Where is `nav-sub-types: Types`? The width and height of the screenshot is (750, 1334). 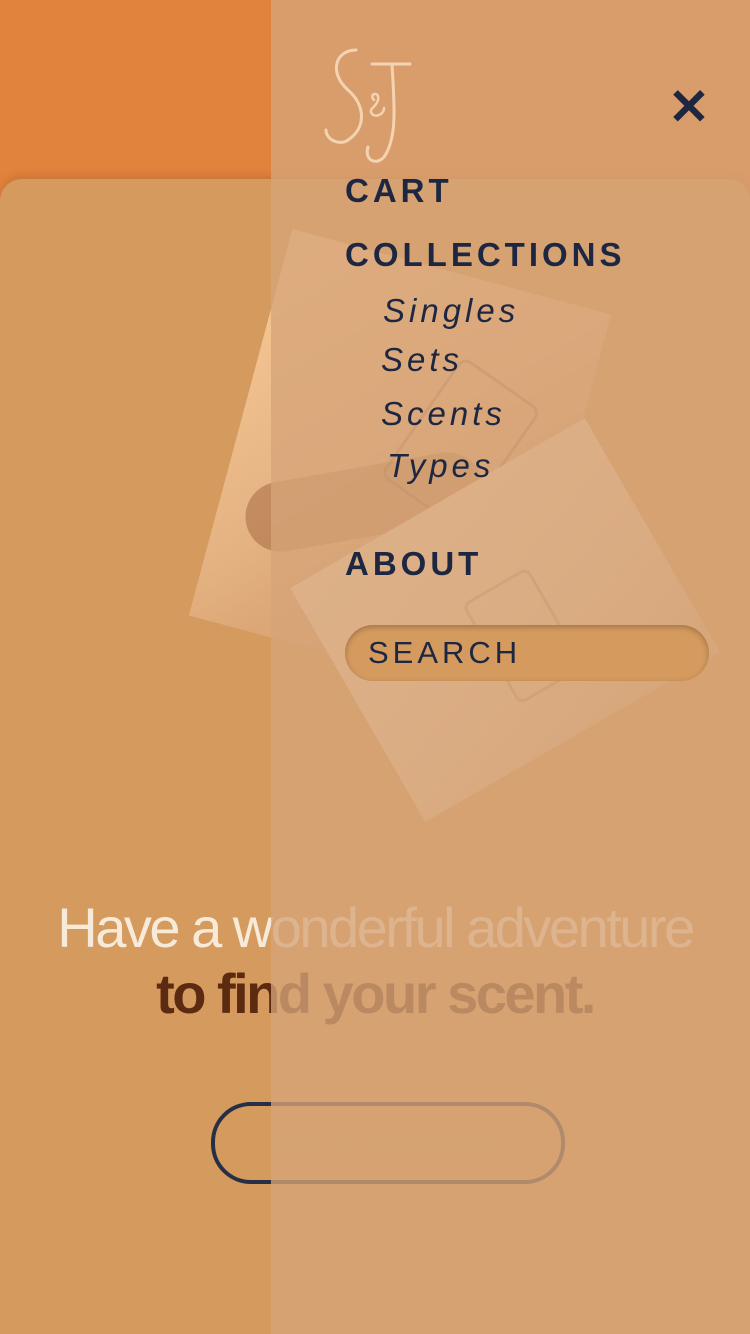 nav-sub-types: Types is located at coordinates (440, 466).